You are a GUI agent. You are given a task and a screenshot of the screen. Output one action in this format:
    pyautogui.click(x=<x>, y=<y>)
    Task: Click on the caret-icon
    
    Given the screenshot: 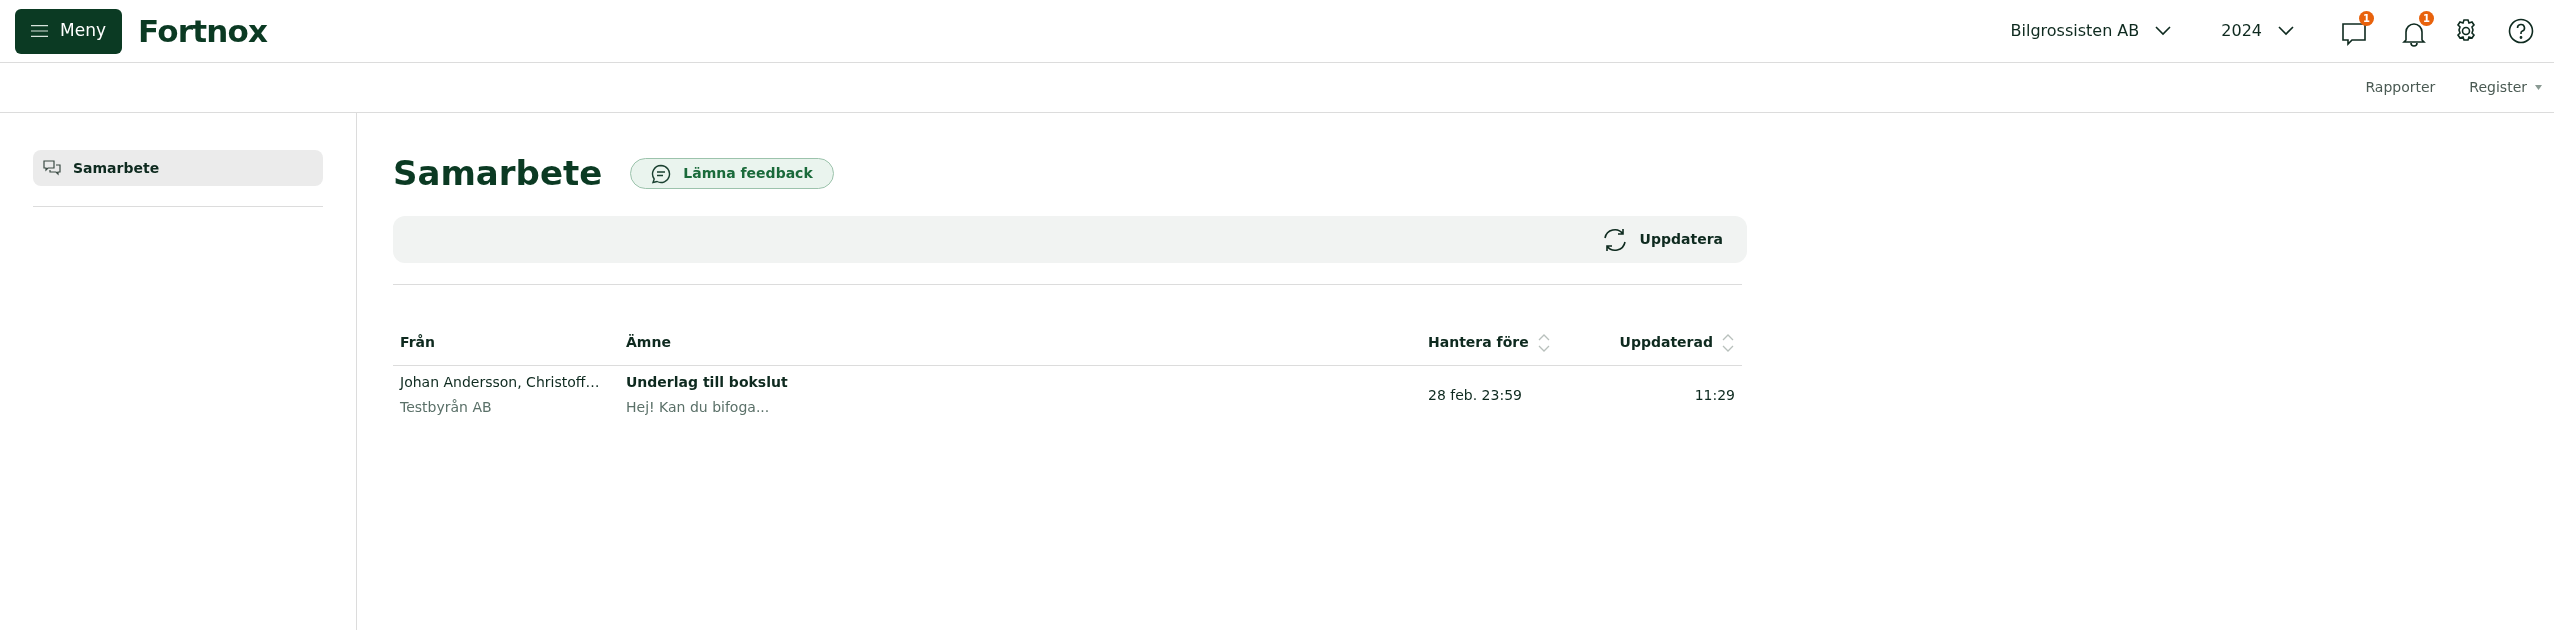 What is the action you would take?
    pyautogui.click(x=2538, y=87)
    